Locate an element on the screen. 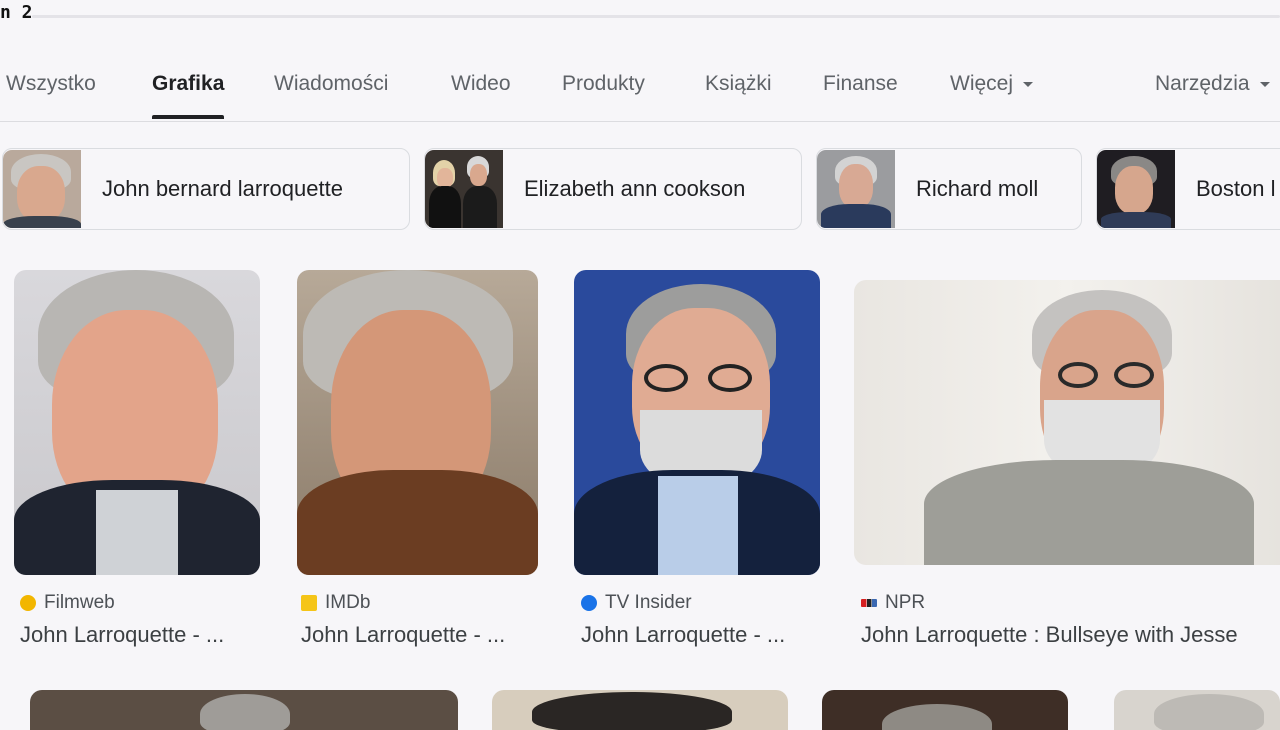 The image size is (1280, 730). source-name: TV Insider is located at coordinates (648, 602).